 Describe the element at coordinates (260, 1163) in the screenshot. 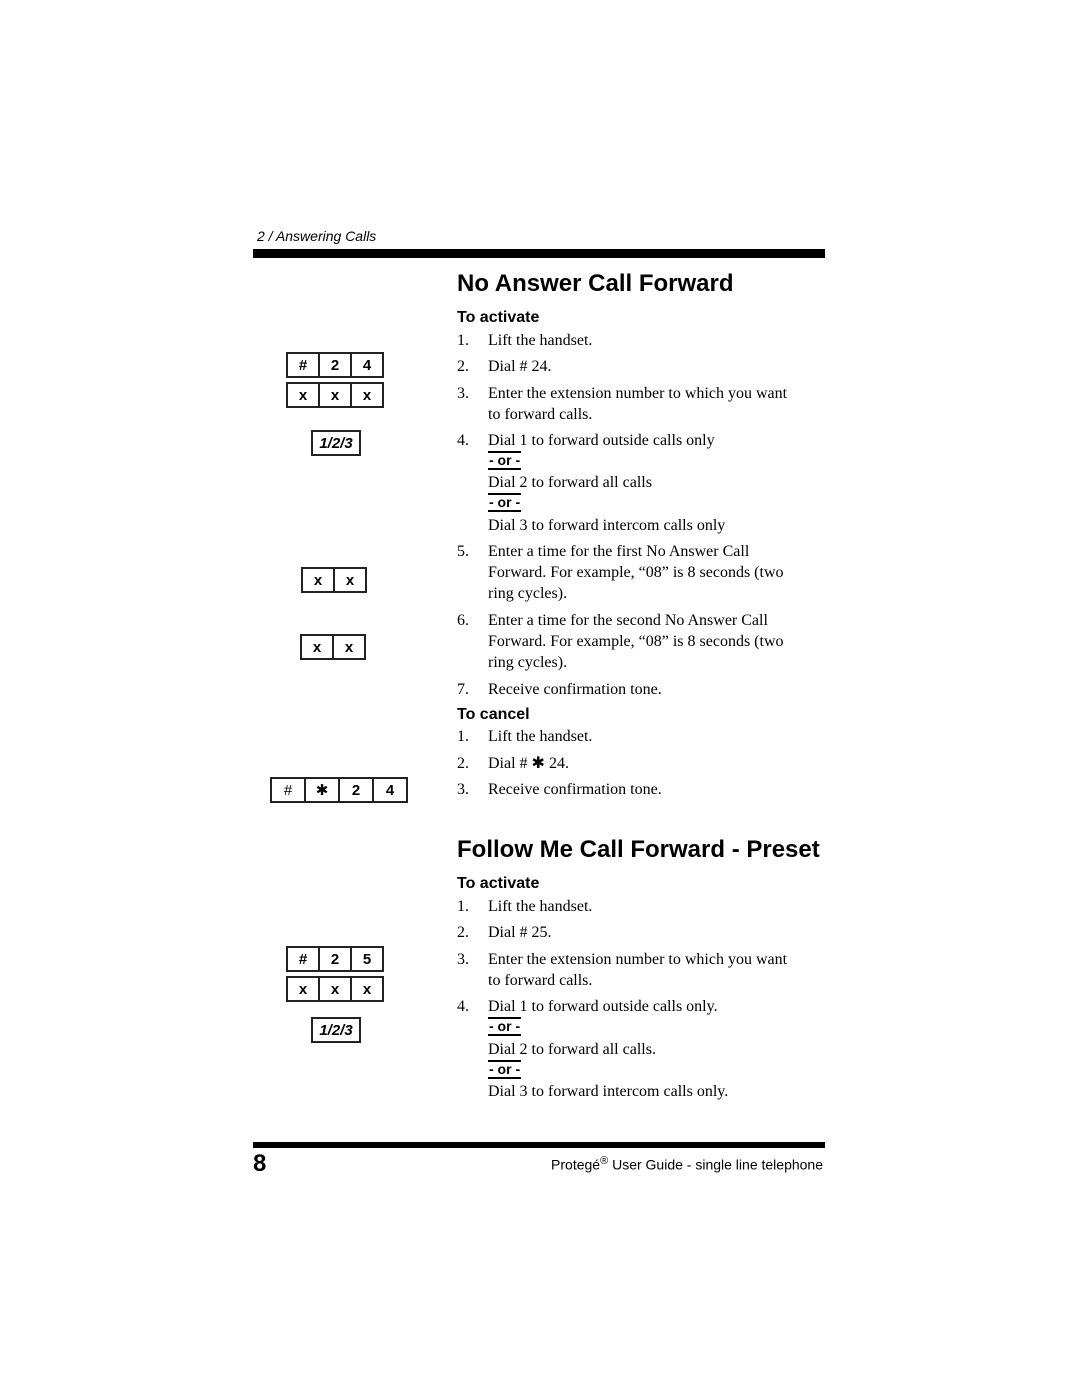

I see `page-number: 8` at that location.